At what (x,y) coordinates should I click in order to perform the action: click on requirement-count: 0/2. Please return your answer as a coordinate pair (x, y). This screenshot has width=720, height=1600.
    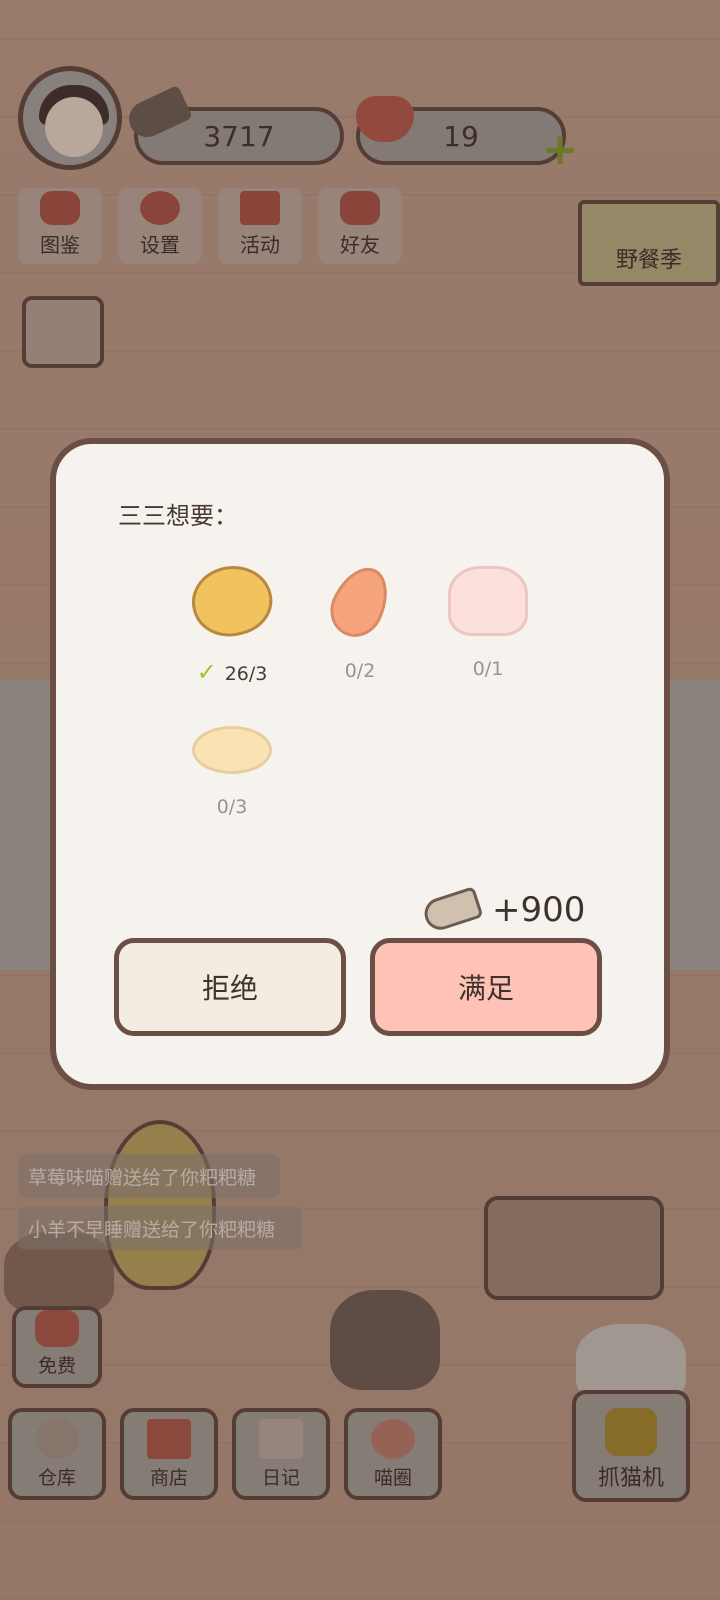
    Looking at the image, I should click on (360, 671).